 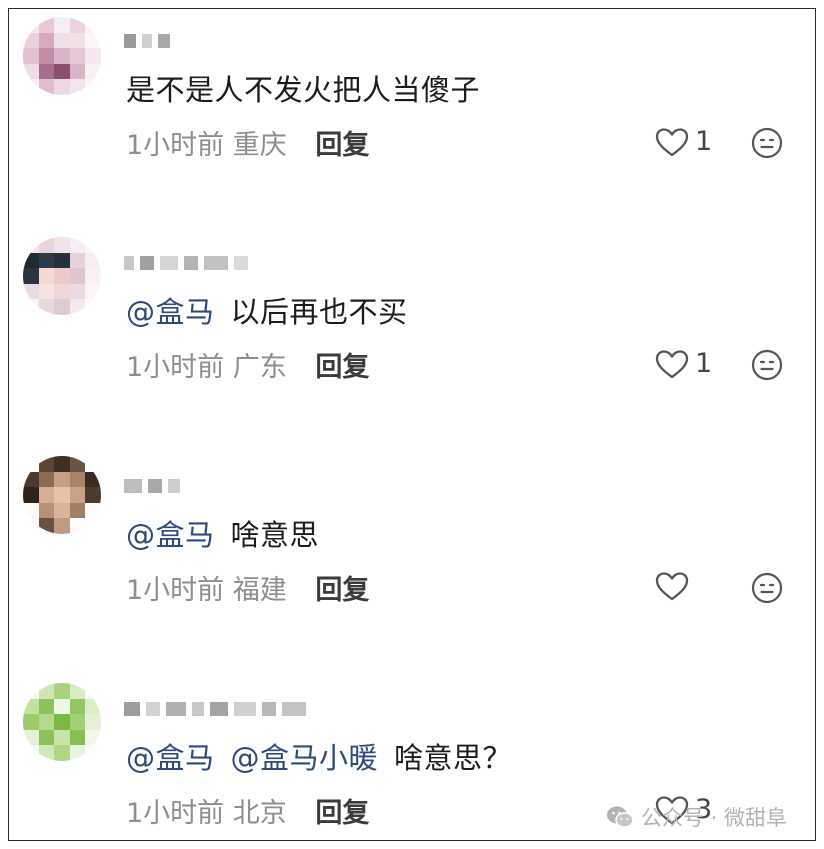 I want to click on comment-meta: 1小时前 北京 回复, so click(x=247, y=810).